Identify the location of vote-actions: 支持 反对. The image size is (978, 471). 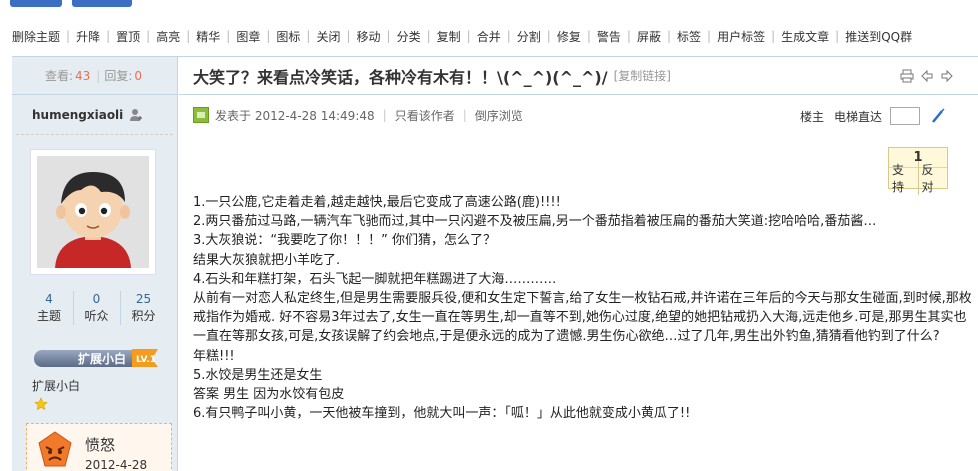
(918, 178).